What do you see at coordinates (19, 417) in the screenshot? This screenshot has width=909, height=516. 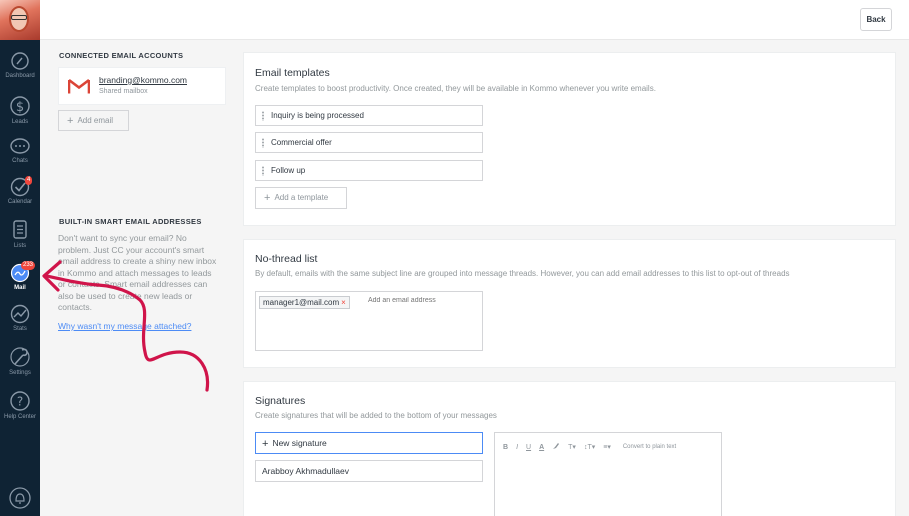 I see `sidebar-item-label: Help Center` at bounding box center [19, 417].